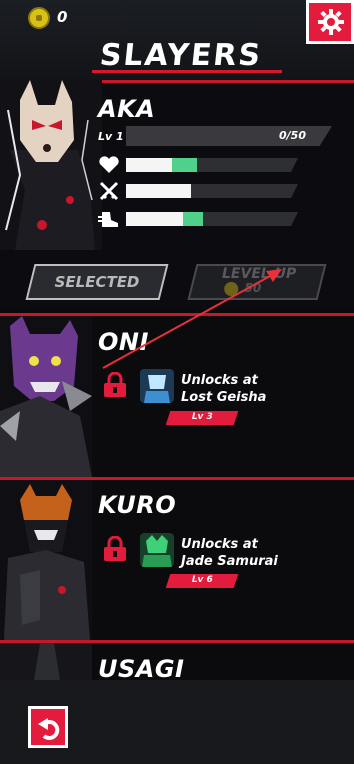 The height and width of the screenshot is (764, 354). Describe the element at coordinates (137, 505) in the screenshot. I see `slayer-name-kuro: KURO` at that location.